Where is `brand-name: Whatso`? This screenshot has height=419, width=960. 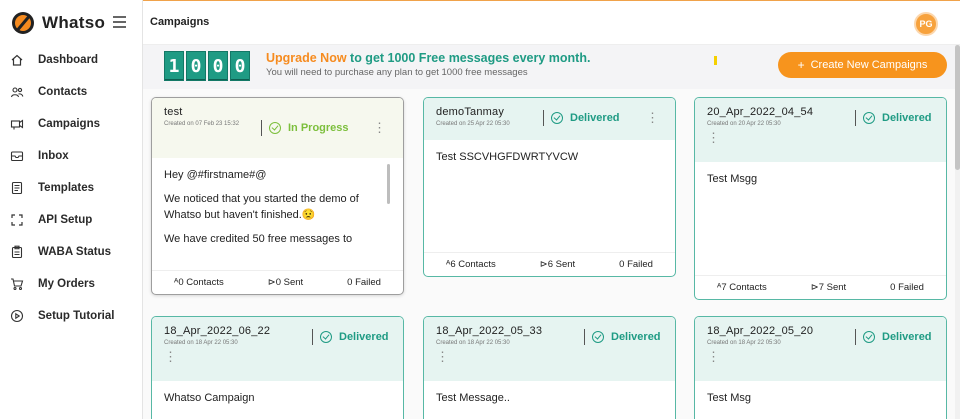 brand-name: Whatso is located at coordinates (74, 22).